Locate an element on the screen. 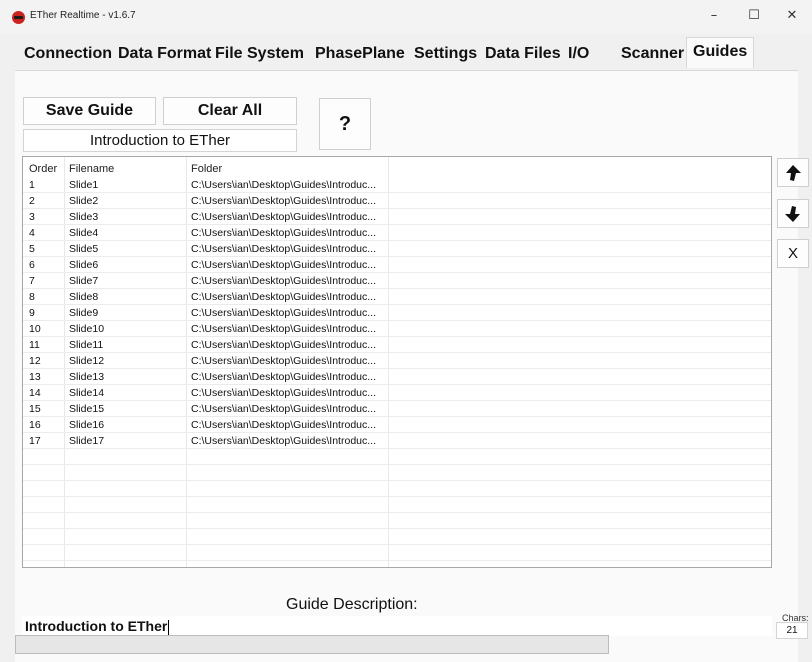 This screenshot has height=662, width=812. filename-cell: Slide2 is located at coordinates (84, 201).